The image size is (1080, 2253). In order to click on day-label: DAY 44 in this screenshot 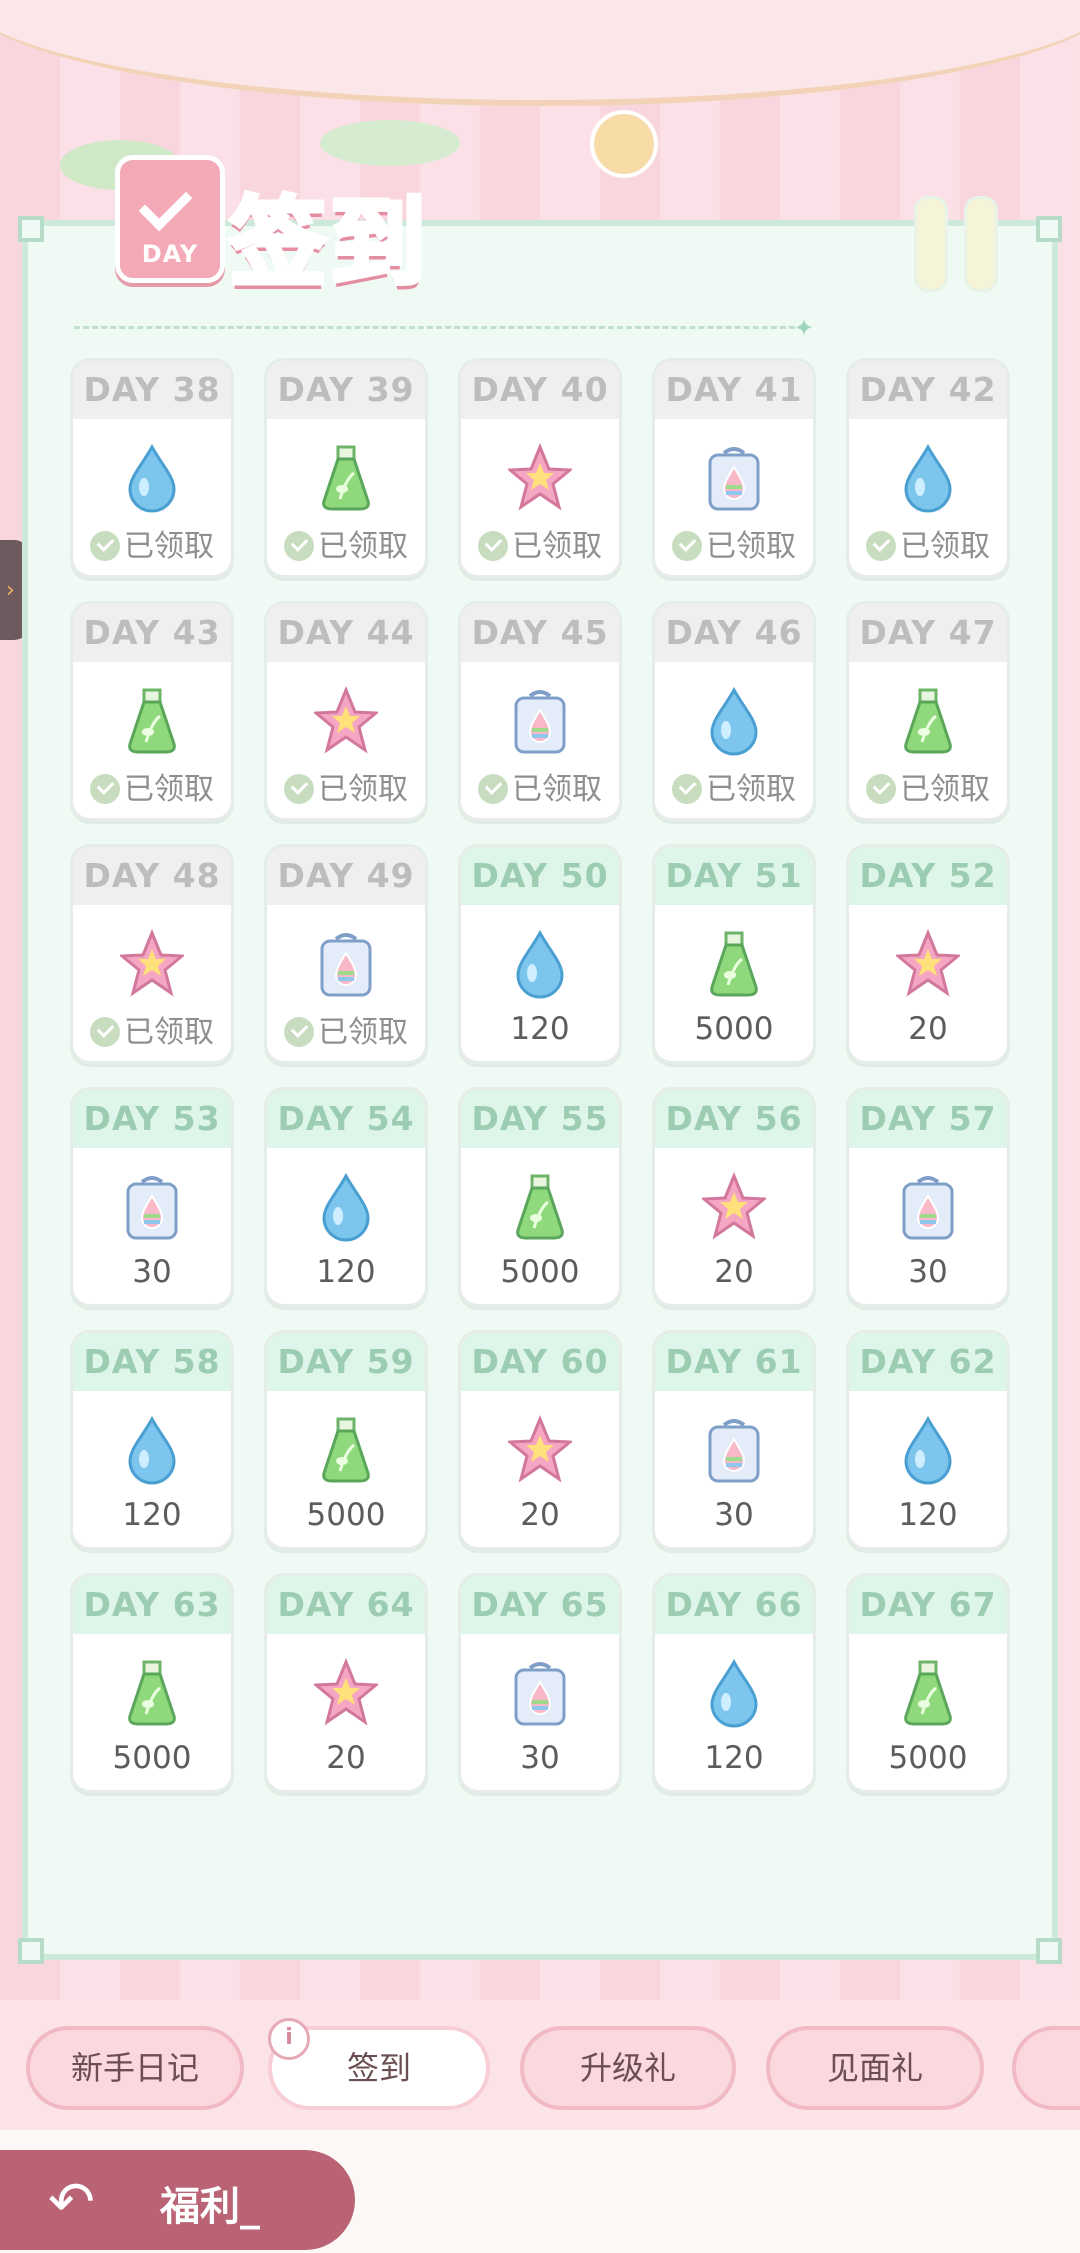, I will do `click(346, 633)`.